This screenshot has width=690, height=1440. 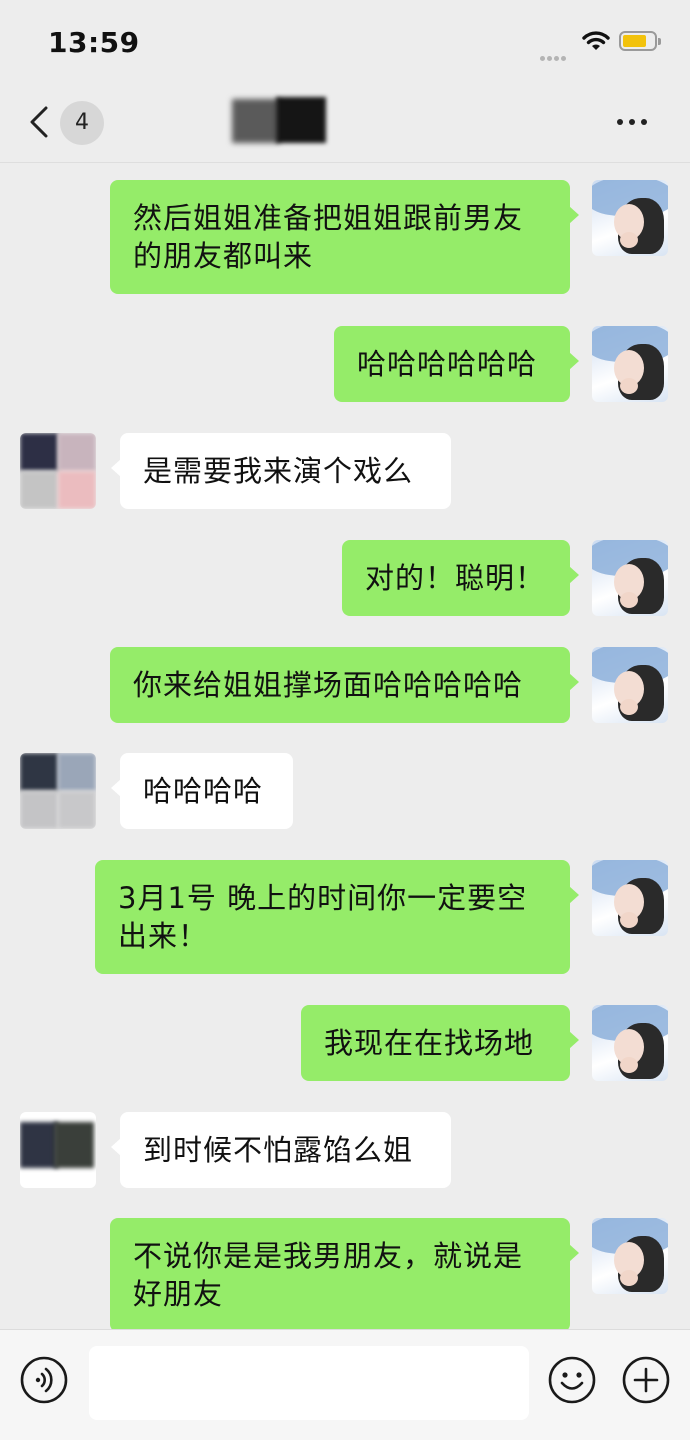 I want to click on my-message-bubble: 你来给姐姐撑场面哈哈哈哈哈, so click(x=344, y=685).